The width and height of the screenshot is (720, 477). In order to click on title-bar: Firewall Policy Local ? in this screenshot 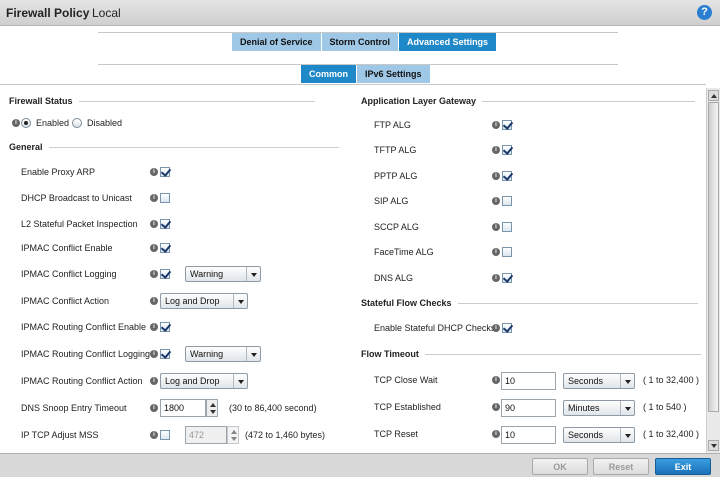, I will do `click(360, 13)`.